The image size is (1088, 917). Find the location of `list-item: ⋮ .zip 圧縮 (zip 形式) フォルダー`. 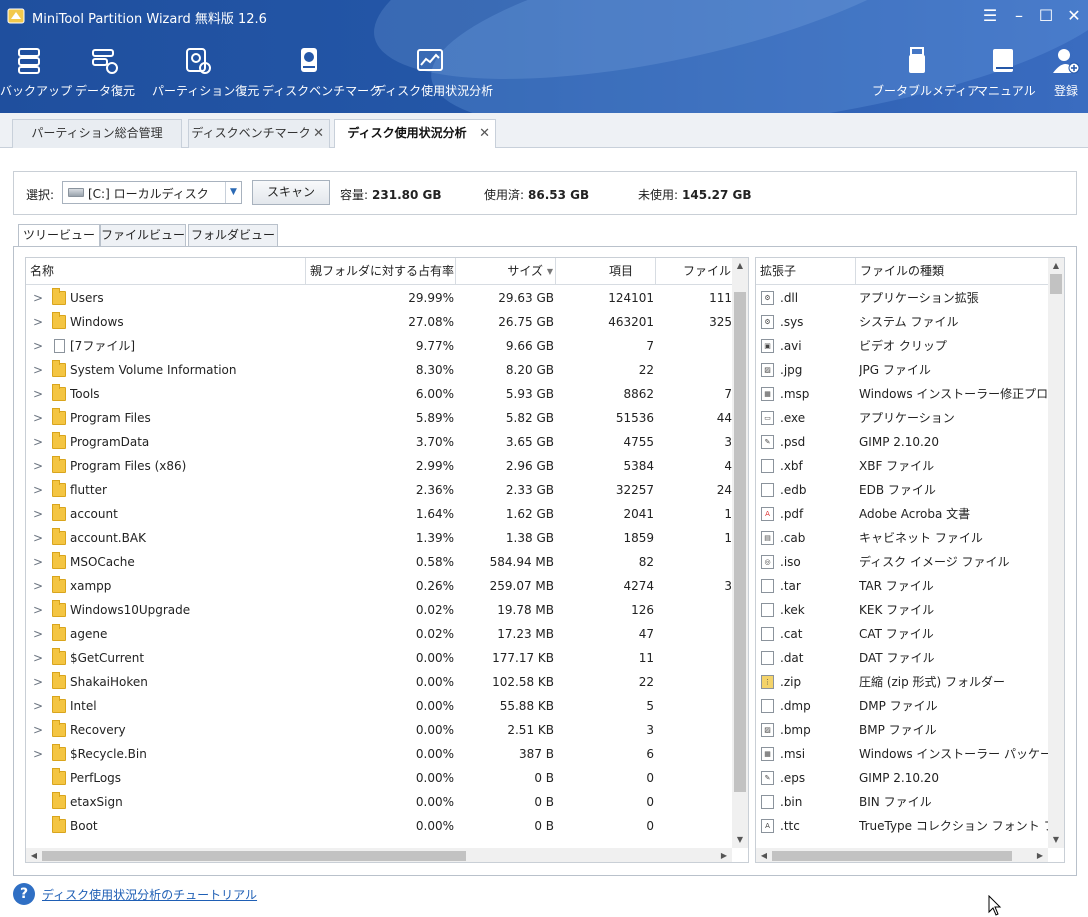

list-item: ⋮ .zip 圧縮 (zip 形式) フォルダー is located at coordinates (903, 682).